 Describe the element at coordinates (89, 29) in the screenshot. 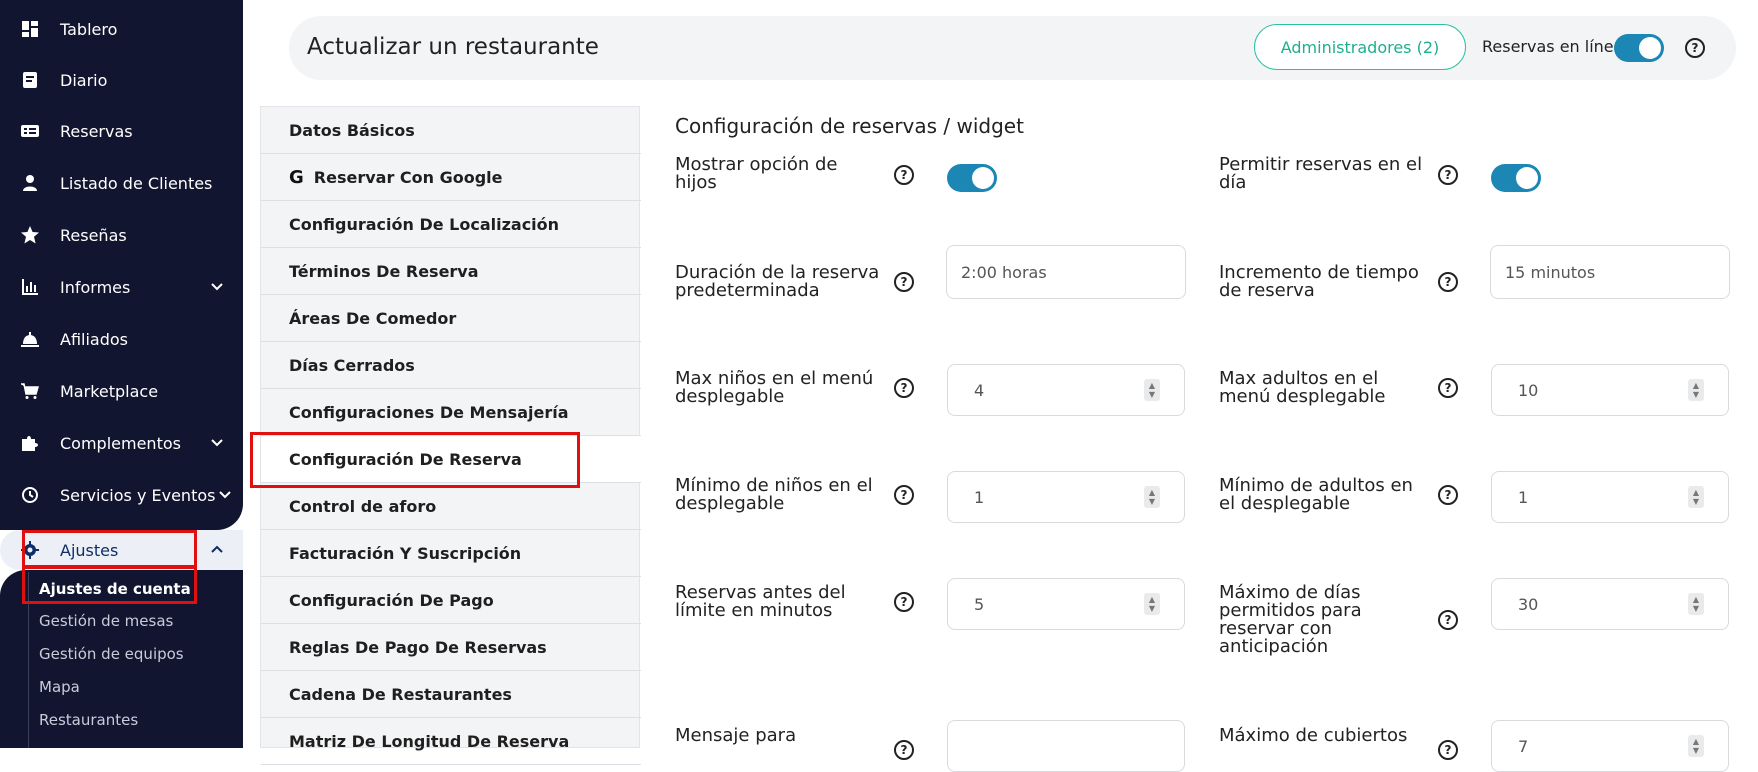

I see `sidebar-item-label: Tablero` at that location.